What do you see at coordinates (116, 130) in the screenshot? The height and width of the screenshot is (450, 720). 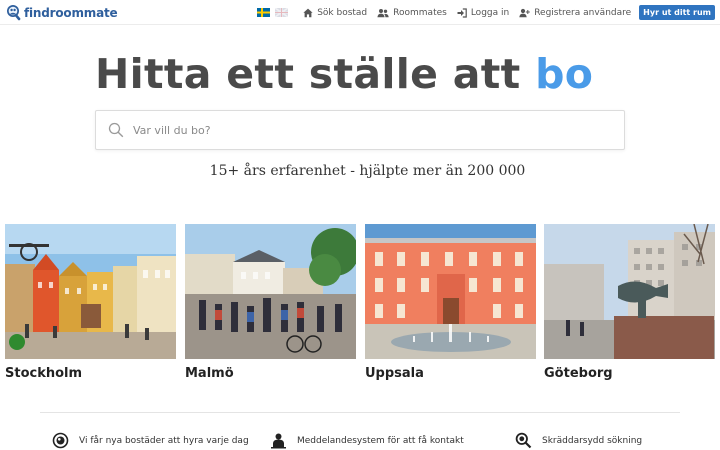 I see `search-icon` at bounding box center [116, 130].